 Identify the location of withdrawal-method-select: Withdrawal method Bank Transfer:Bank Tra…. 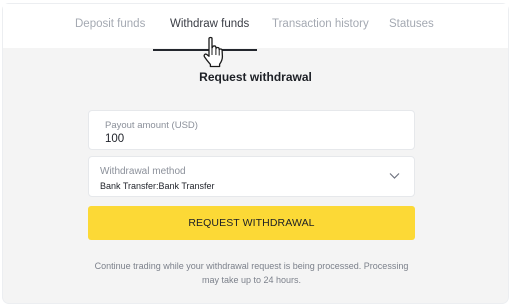
(251, 176).